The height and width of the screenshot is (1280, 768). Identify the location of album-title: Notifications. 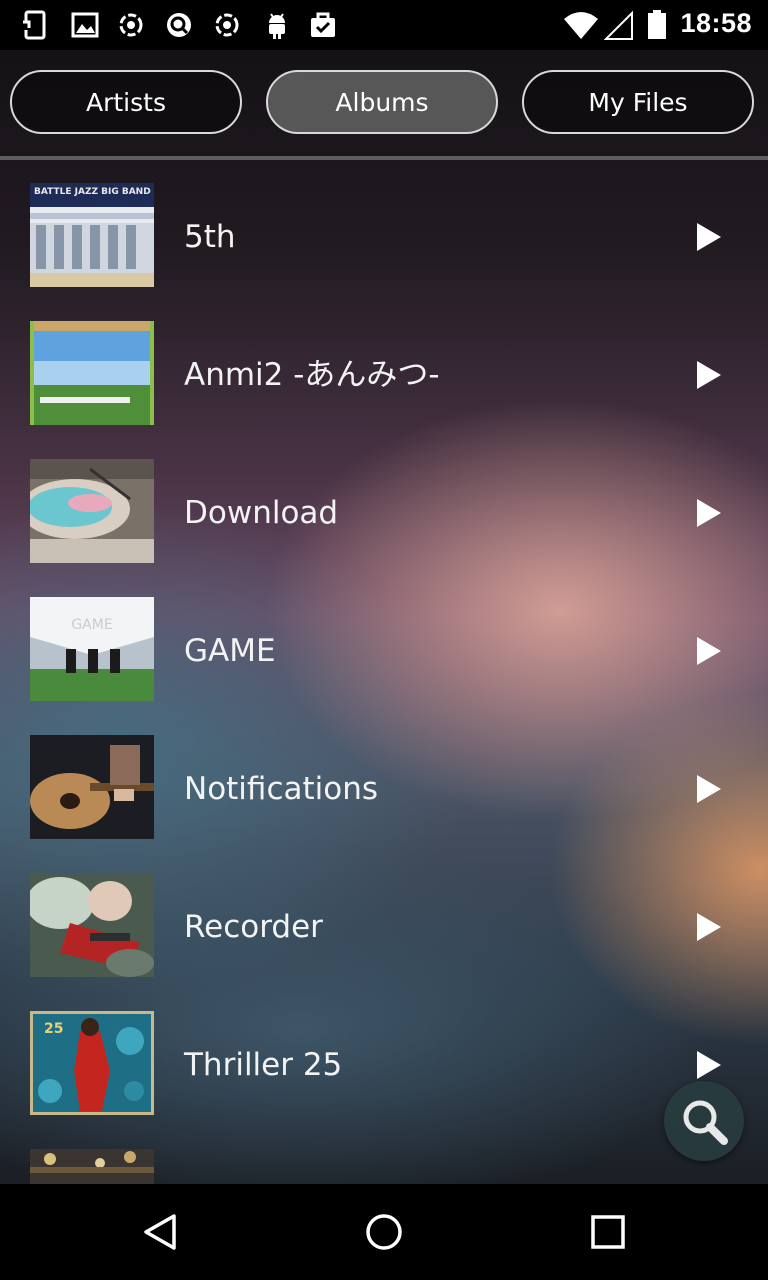
(281, 789).